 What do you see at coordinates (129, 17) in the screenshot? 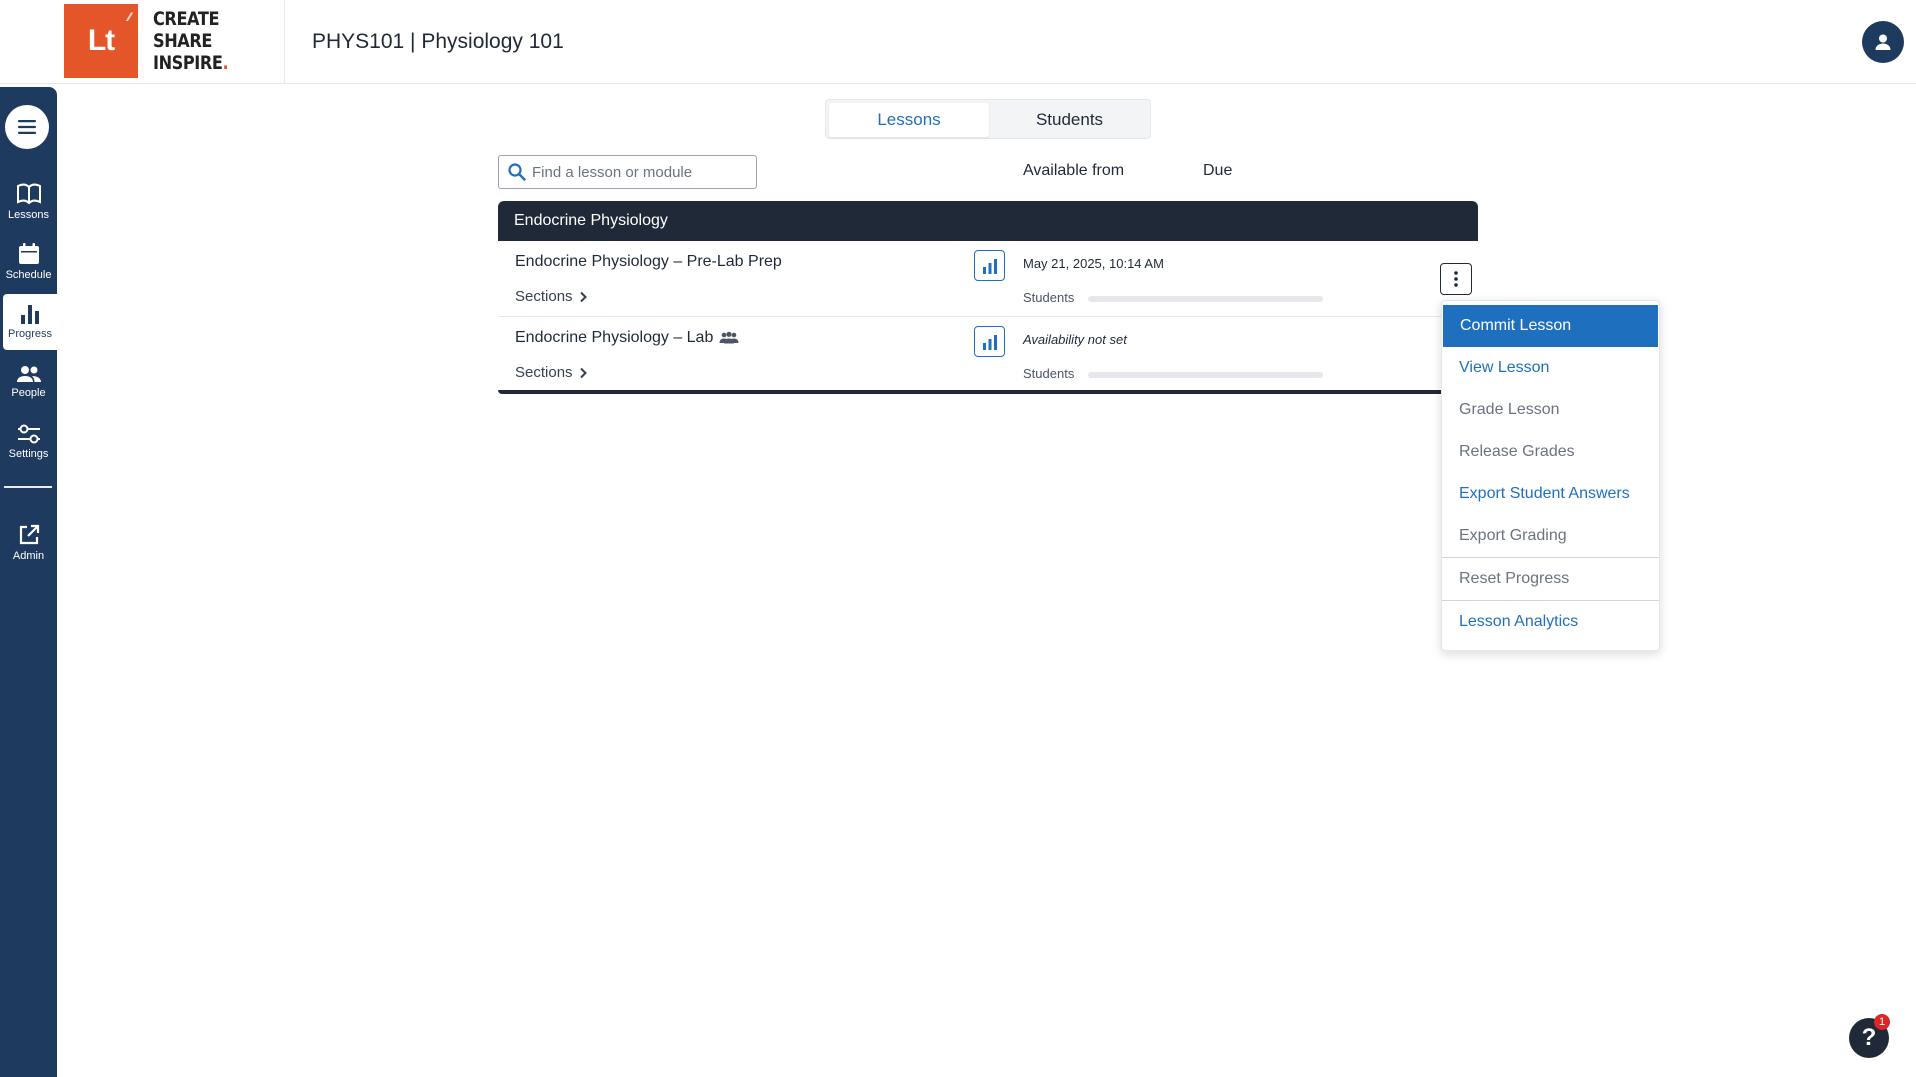
I see `logo-spark-icon: ⁄⁄` at bounding box center [129, 17].